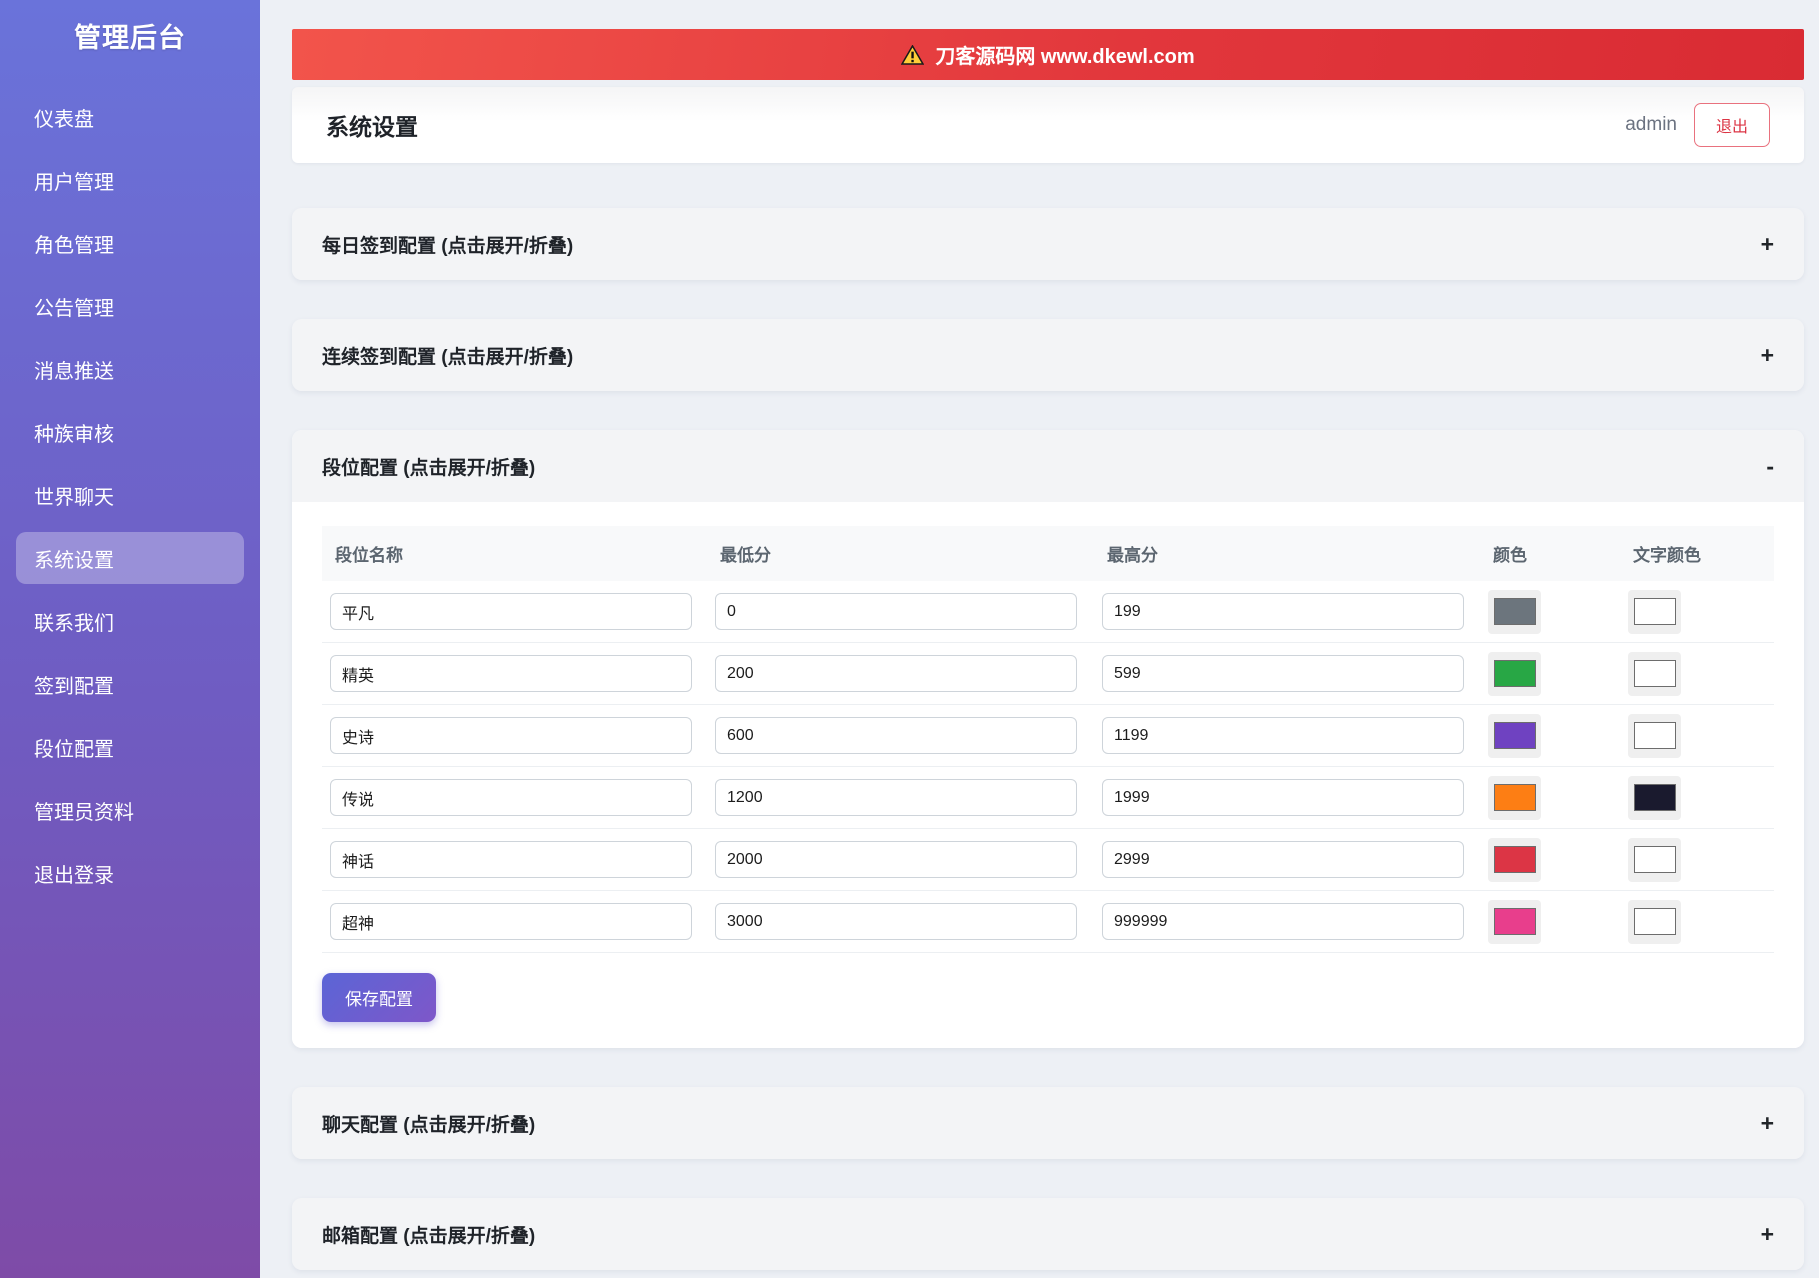 The height and width of the screenshot is (1278, 1819). I want to click on column-header-color: 颜色, so click(1510, 555).